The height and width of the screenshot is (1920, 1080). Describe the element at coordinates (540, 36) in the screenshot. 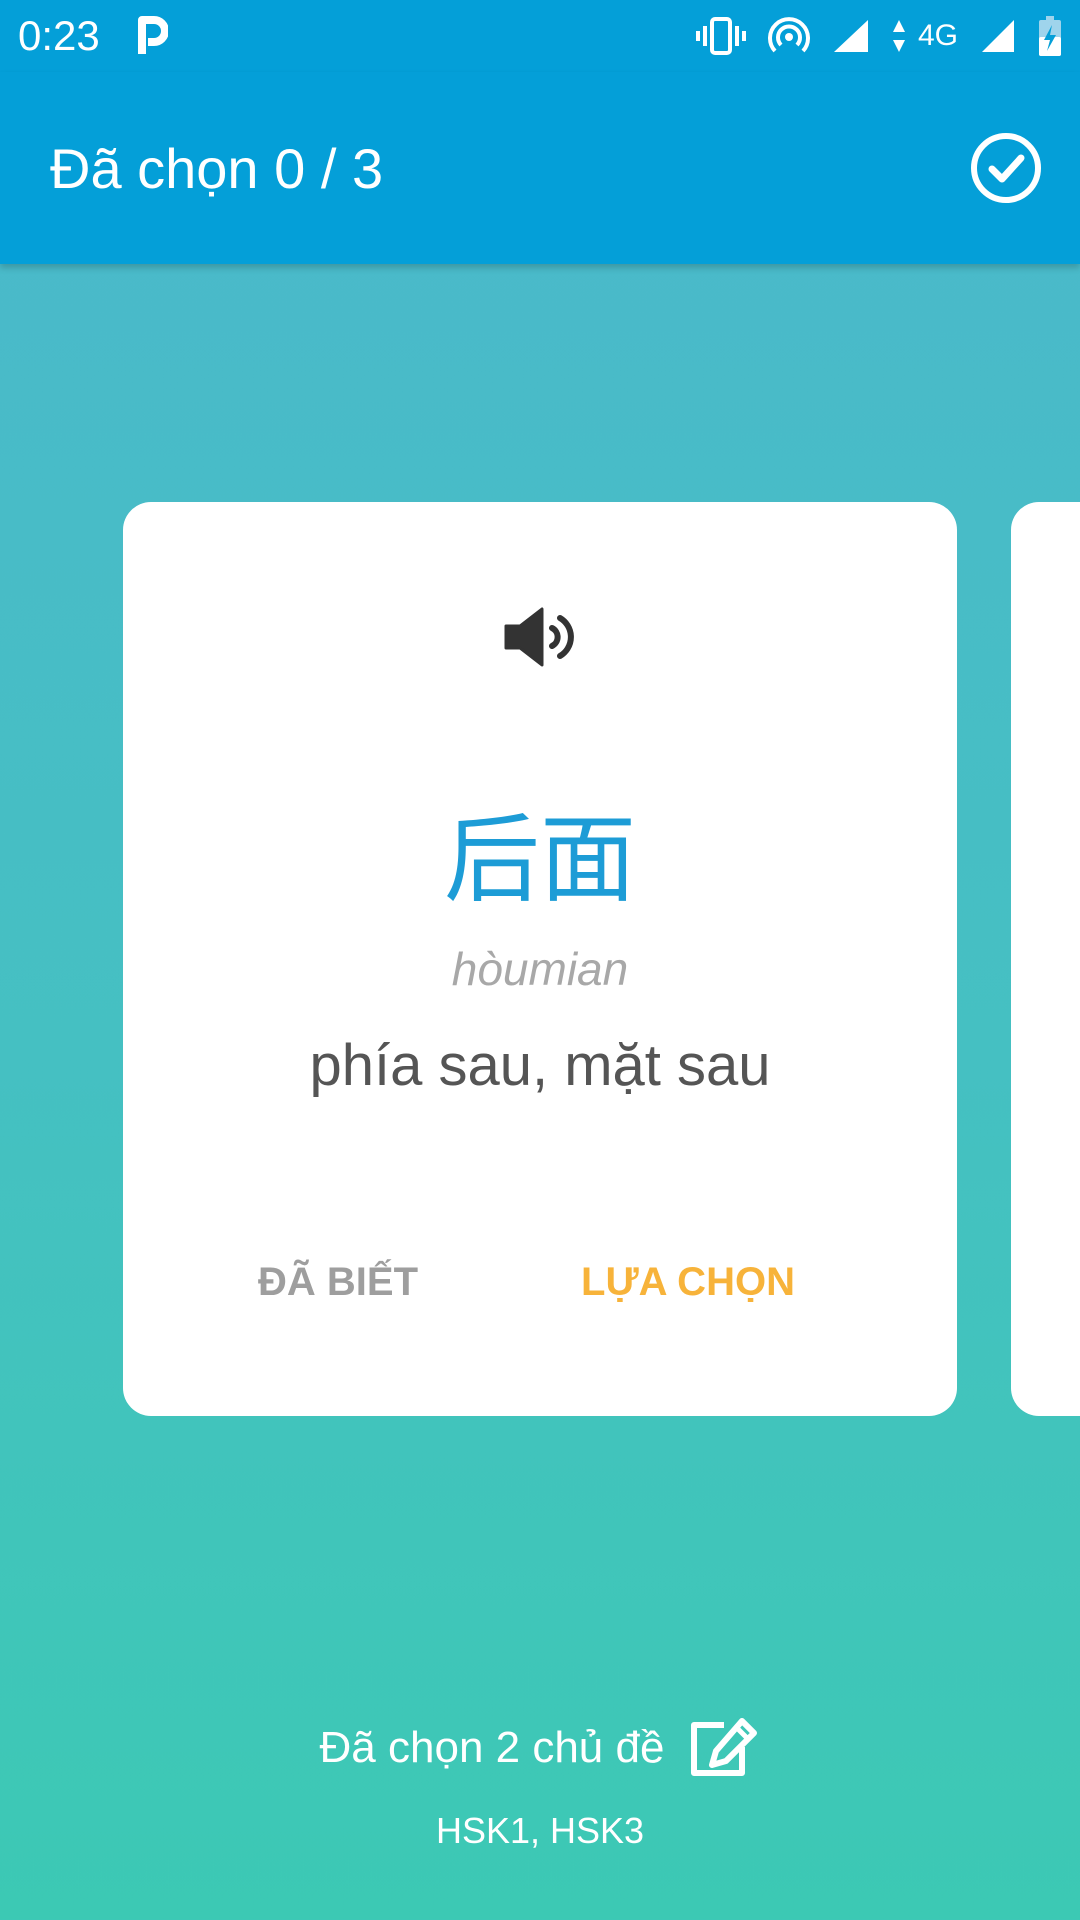

I see `status-bar: 0:23 4G` at that location.